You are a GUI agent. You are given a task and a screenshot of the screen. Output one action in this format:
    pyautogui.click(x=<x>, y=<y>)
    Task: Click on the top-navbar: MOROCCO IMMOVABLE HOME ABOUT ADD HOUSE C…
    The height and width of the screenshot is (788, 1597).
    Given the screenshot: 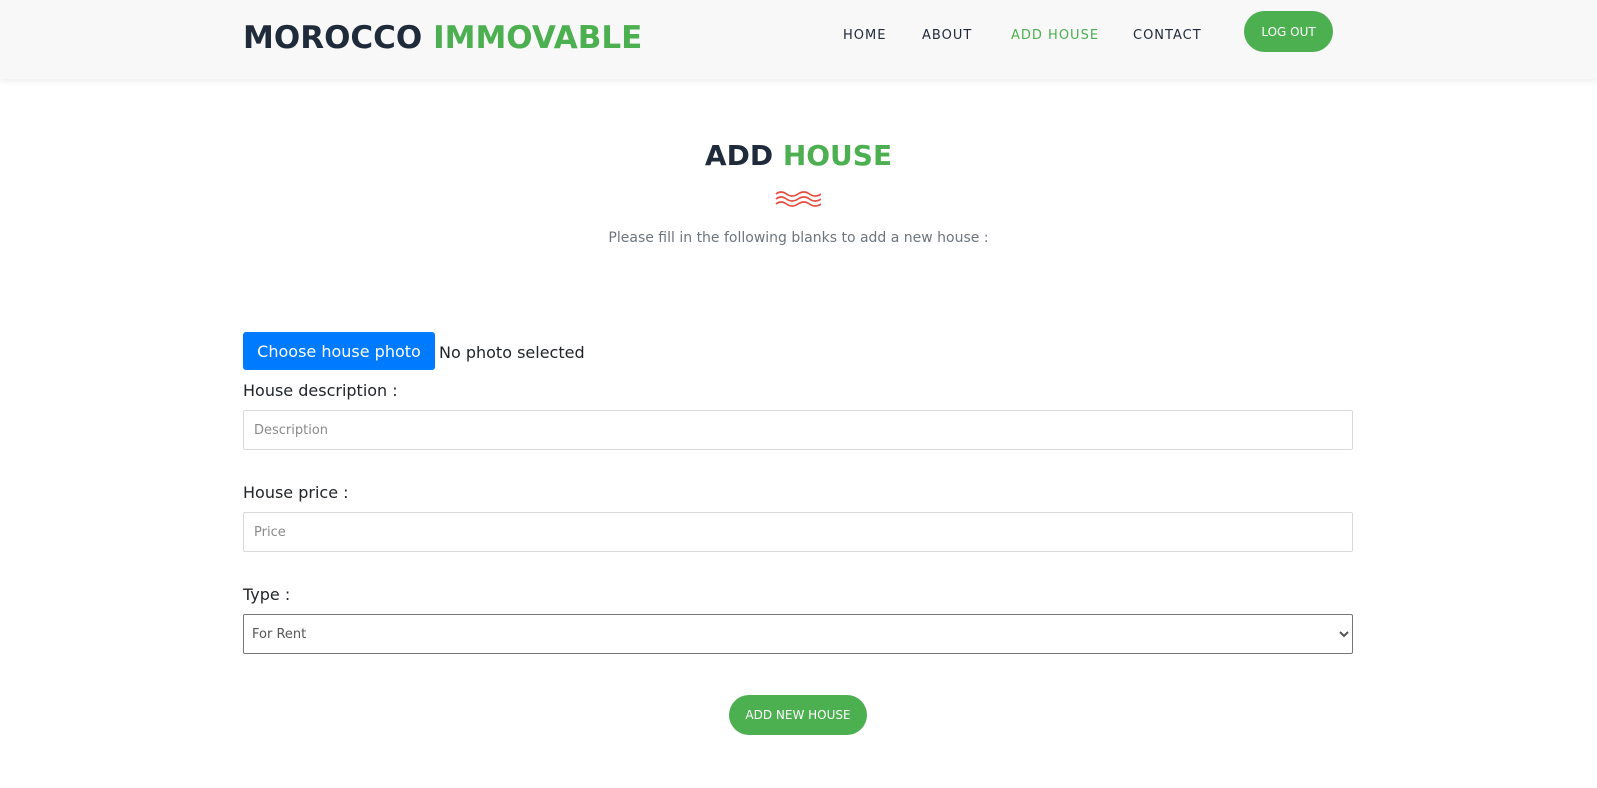 What is the action you would take?
    pyautogui.click(x=798, y=39)
    